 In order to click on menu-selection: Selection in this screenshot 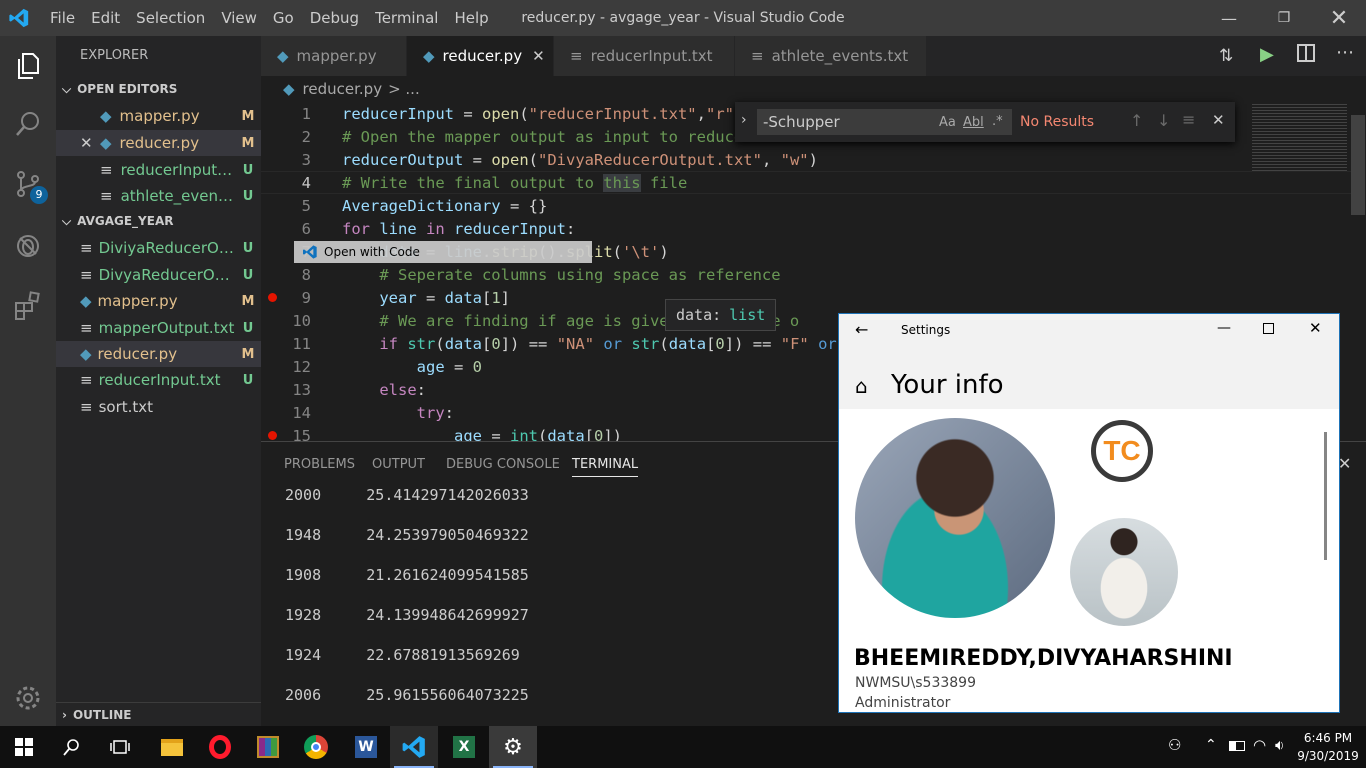, I will do `click(170, 18)`.